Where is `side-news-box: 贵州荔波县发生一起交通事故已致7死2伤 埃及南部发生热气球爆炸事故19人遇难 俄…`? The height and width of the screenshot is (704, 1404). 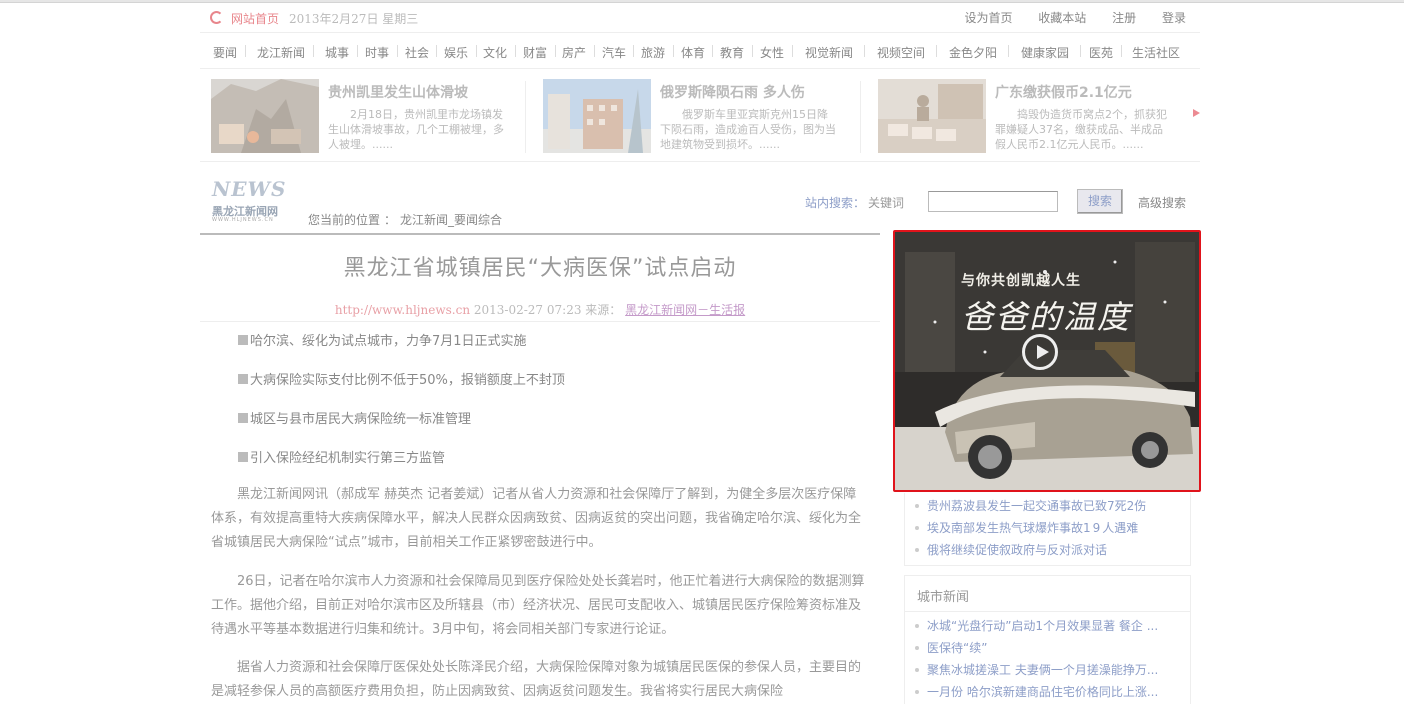
side-news-box: 贵州荔波县发生一起交通事故已致7死2伤 埃及南部发生热气球爆炸事故19人遇难 俄… is located at coordinates (1047, 529).